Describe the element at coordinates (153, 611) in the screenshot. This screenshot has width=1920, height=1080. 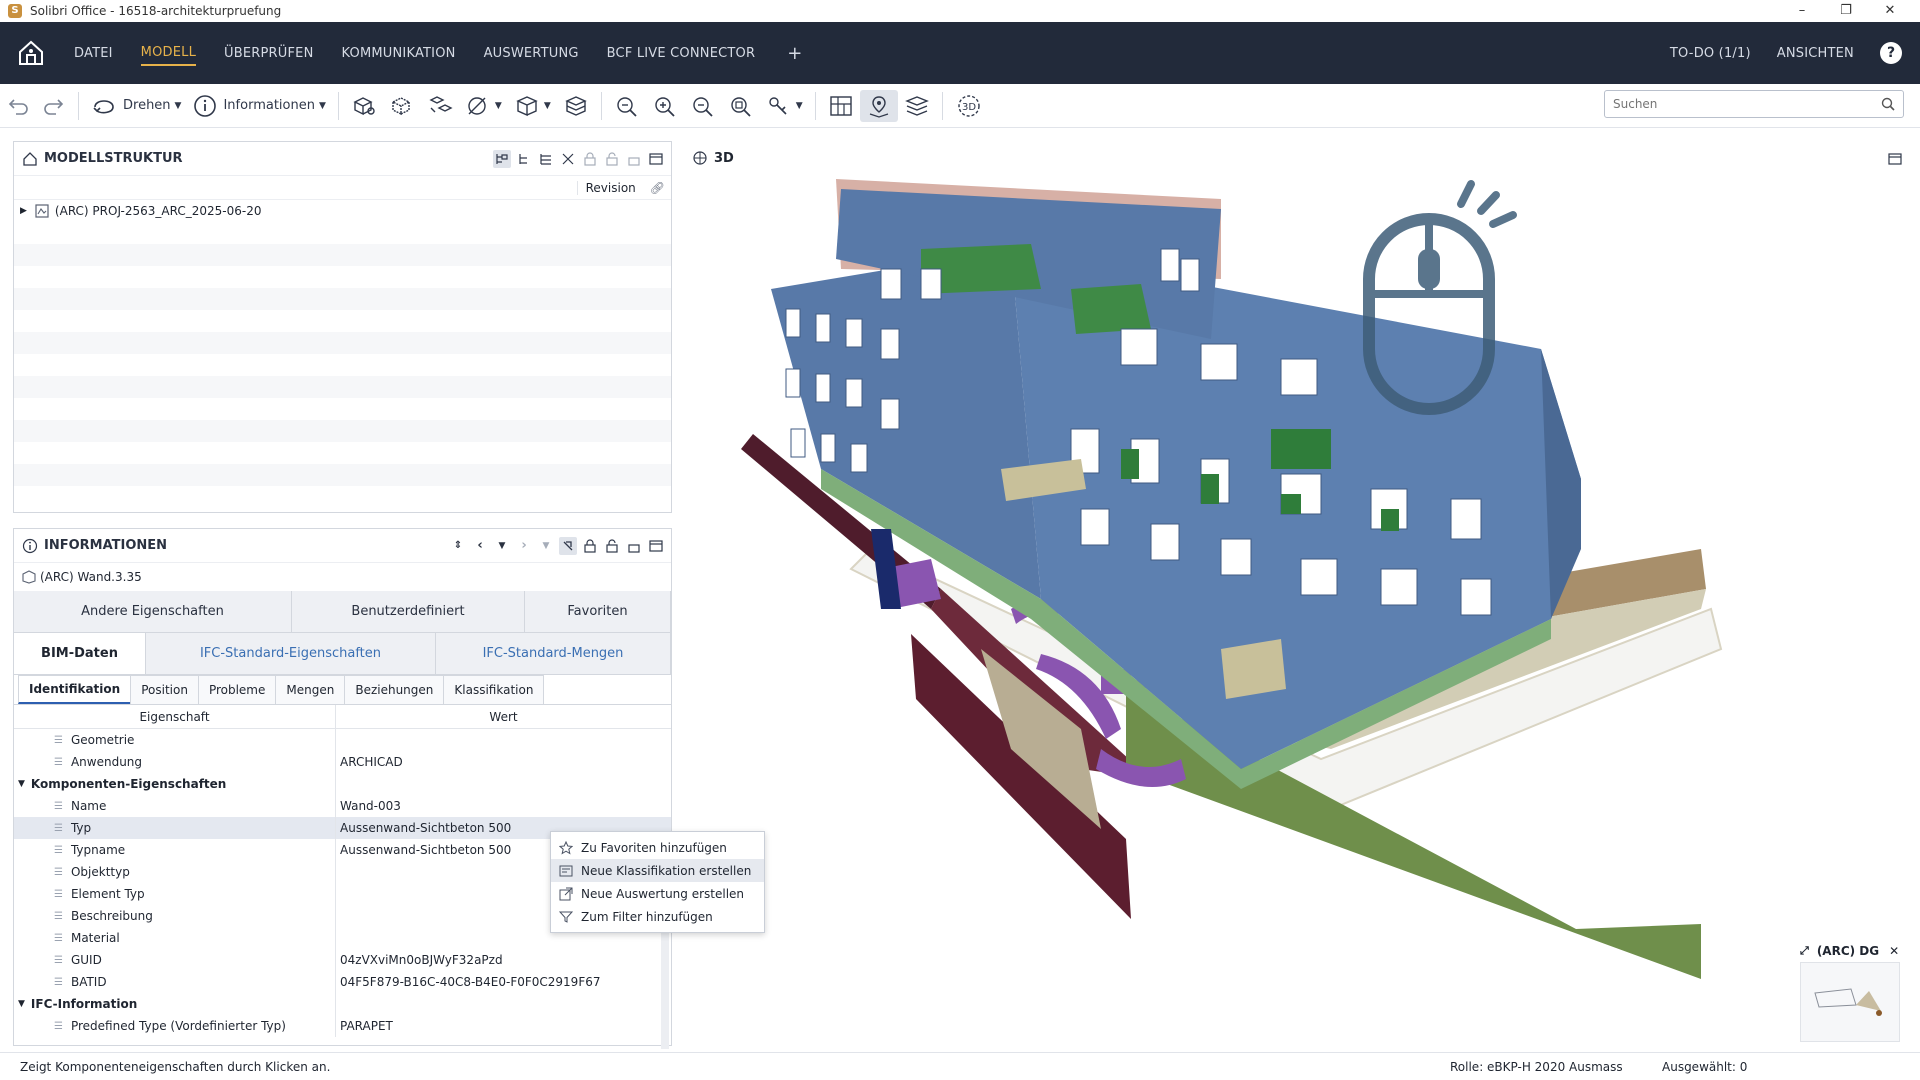
I see `tab-andere-eigenschaften: Andere Eigenschaften` at that location.